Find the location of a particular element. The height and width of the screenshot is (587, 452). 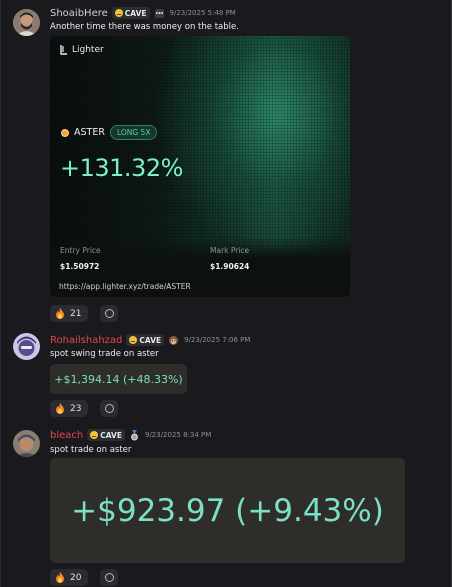

message-header: bleach CAVE 9/23/2025 8:34 PM is located at coordinates (130, 435).